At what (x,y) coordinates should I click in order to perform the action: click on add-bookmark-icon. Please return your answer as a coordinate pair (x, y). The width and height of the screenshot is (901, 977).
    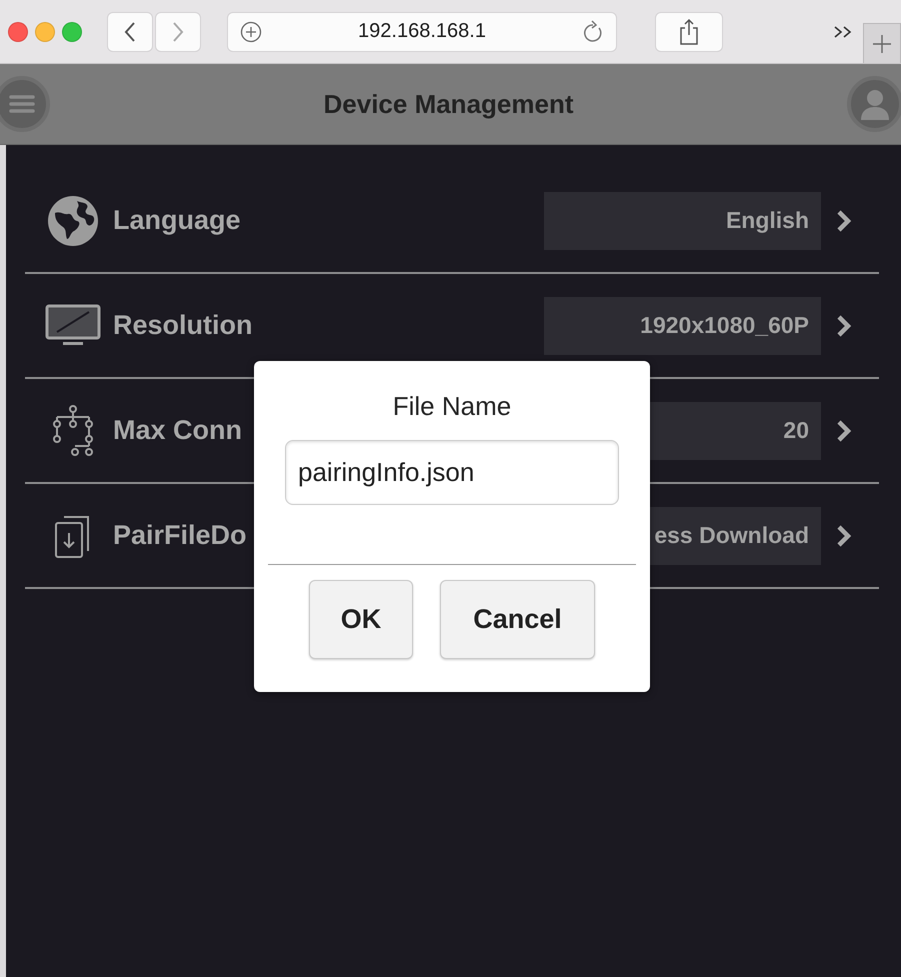
    Looking at the image, I should click on (251, 31).